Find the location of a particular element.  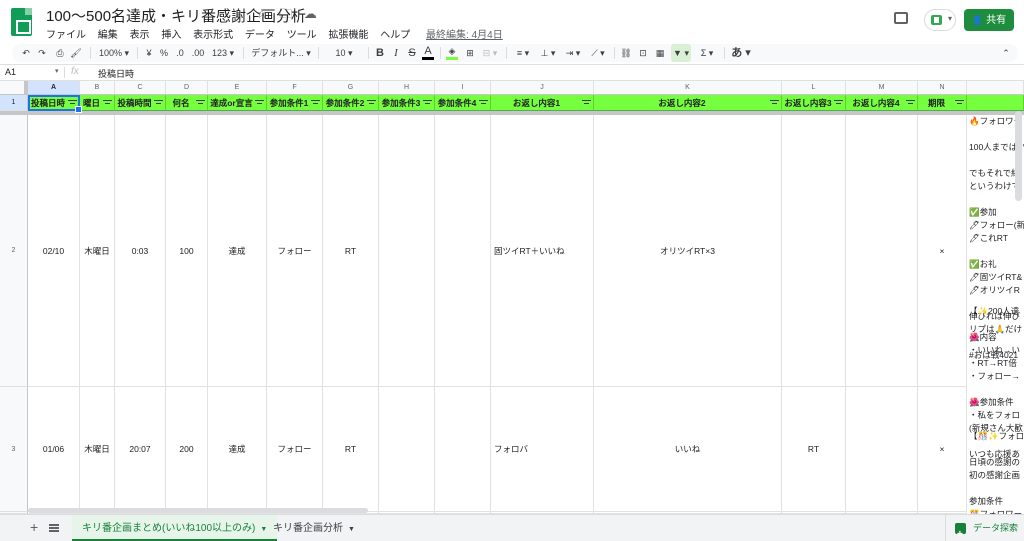

column-header-k: K is located at coordinates (688, 88).